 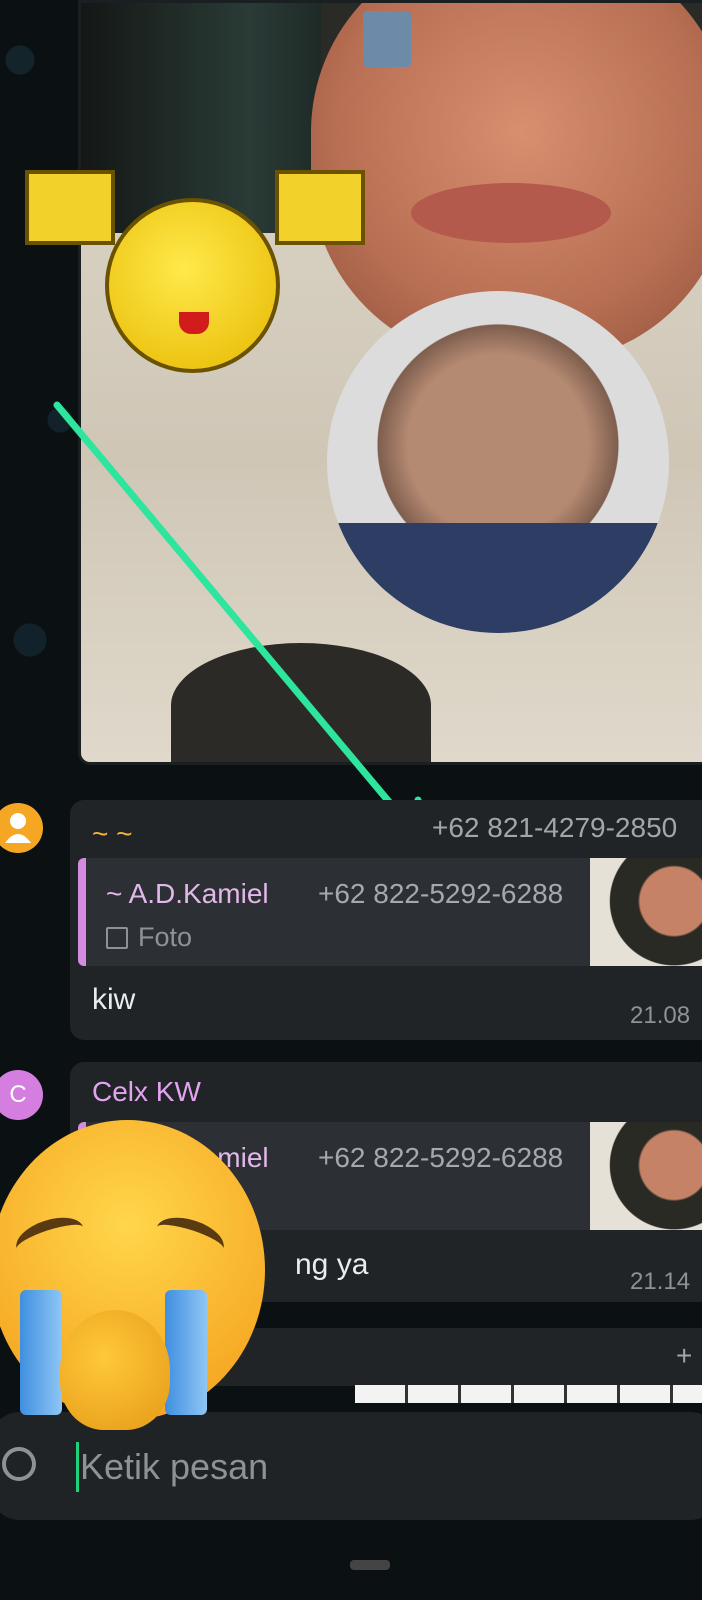 I want to click on image-icon, so click(x=117, y=937).